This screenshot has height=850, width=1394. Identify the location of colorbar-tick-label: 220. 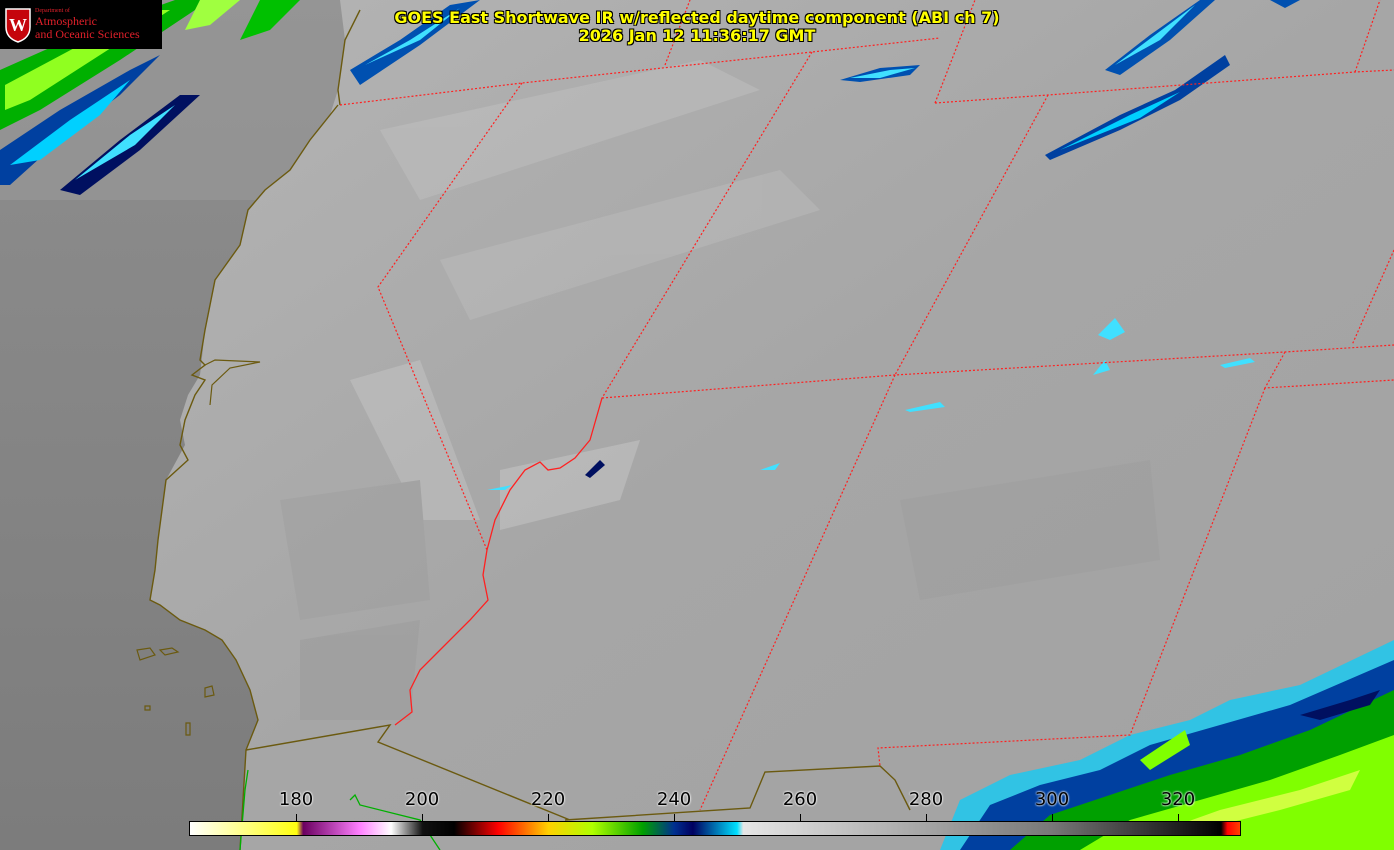
(548, 799).